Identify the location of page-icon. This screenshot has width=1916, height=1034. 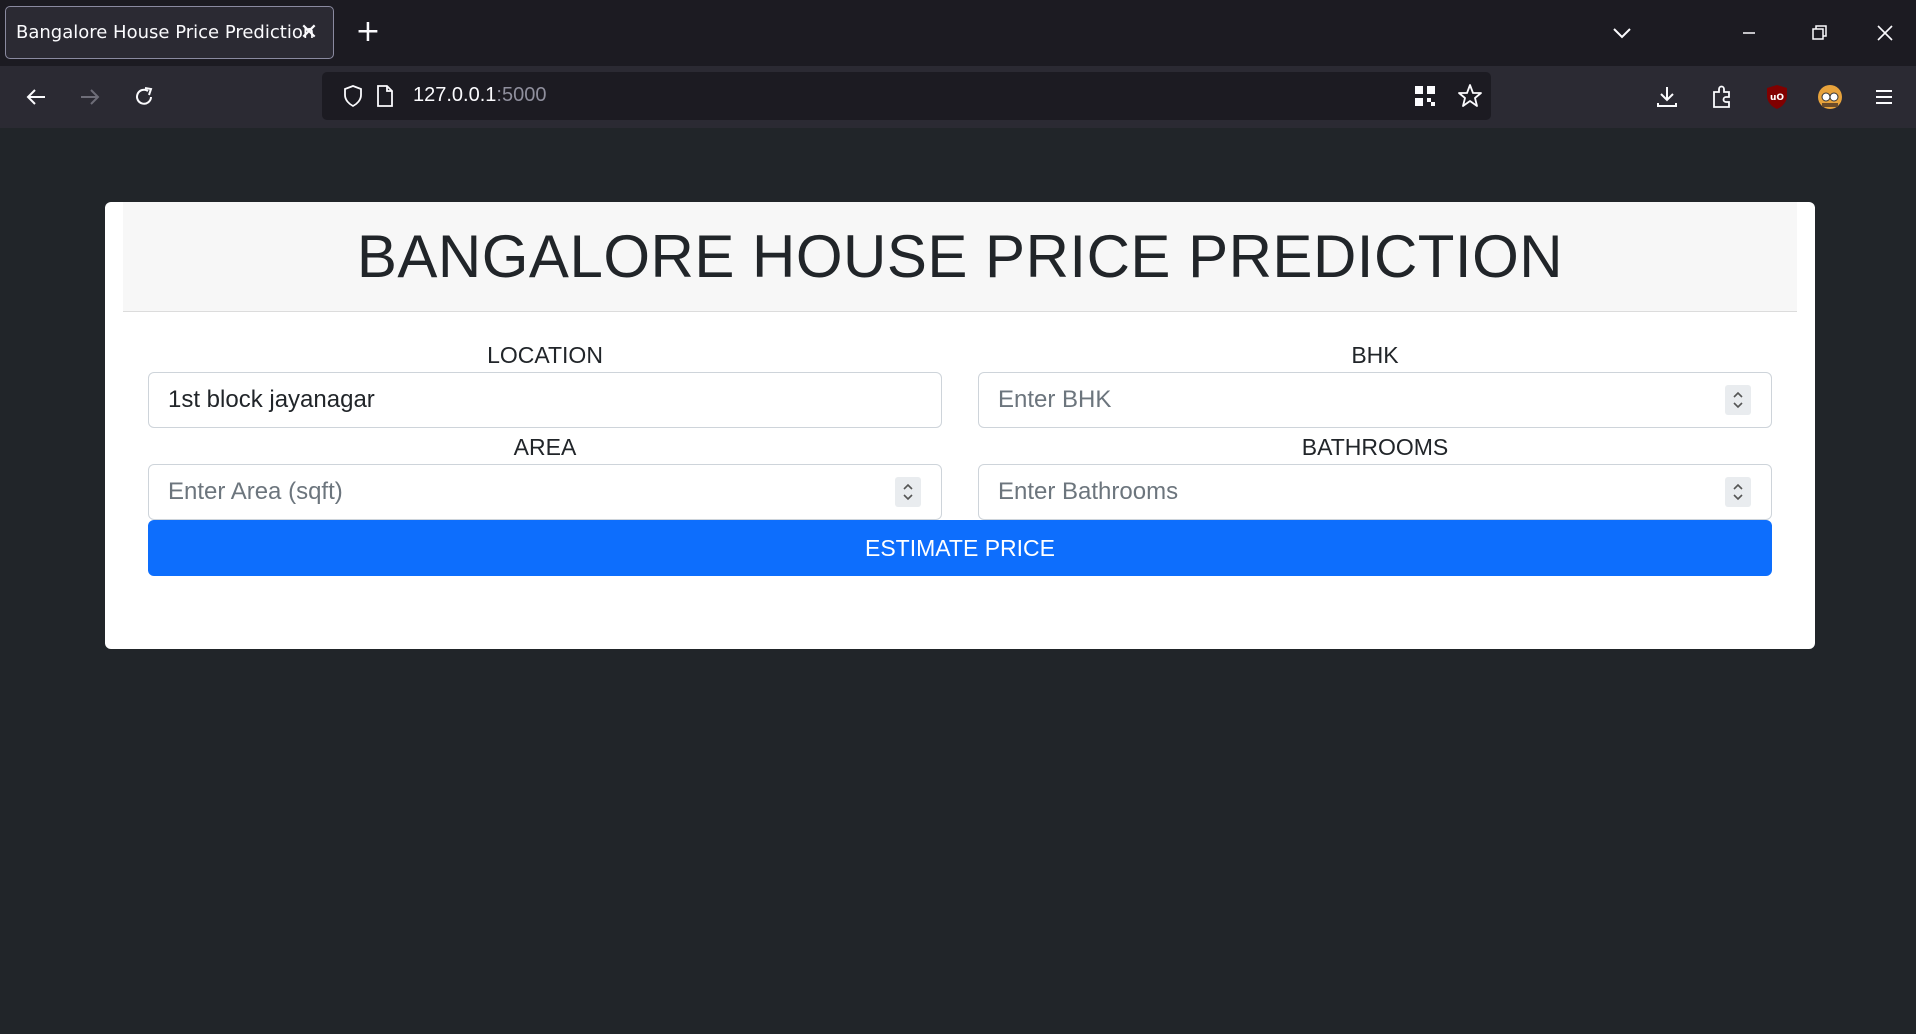
(385, 96).